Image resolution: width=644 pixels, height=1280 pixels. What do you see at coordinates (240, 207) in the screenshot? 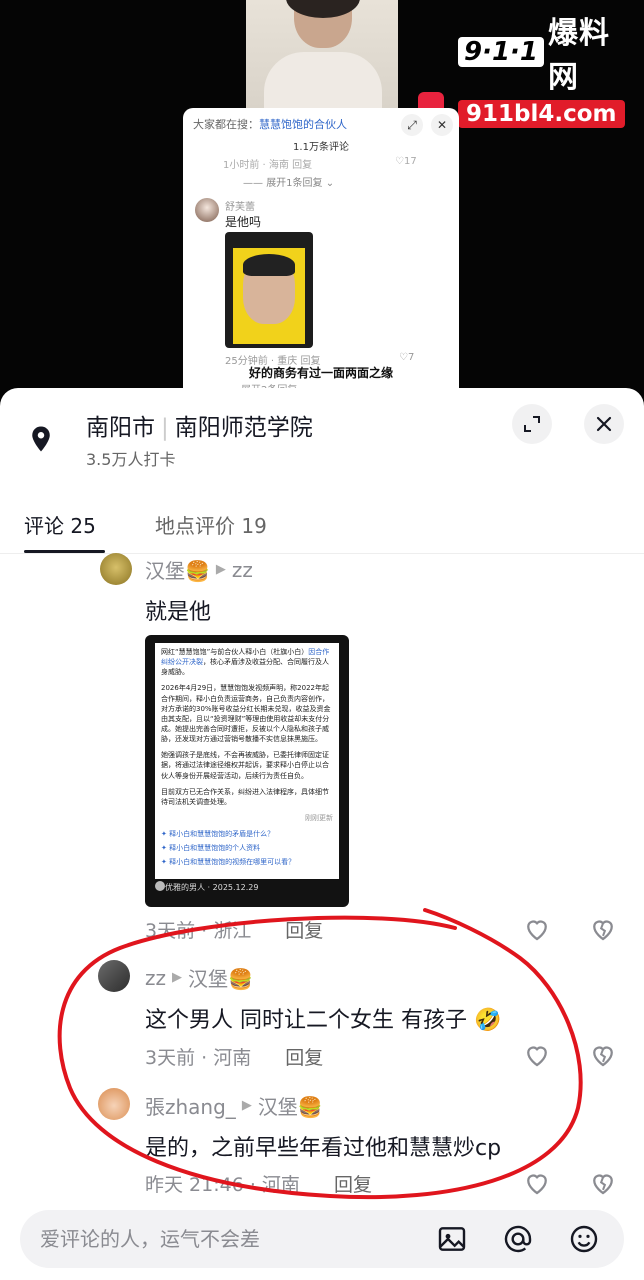
I see `mini-username: 舒芙蕾` at bounding box center [240, 207].